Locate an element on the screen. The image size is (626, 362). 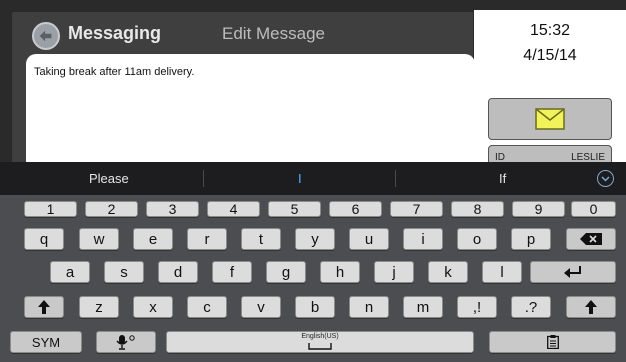
back-arrow-icon is located at coordinates (45, 36).